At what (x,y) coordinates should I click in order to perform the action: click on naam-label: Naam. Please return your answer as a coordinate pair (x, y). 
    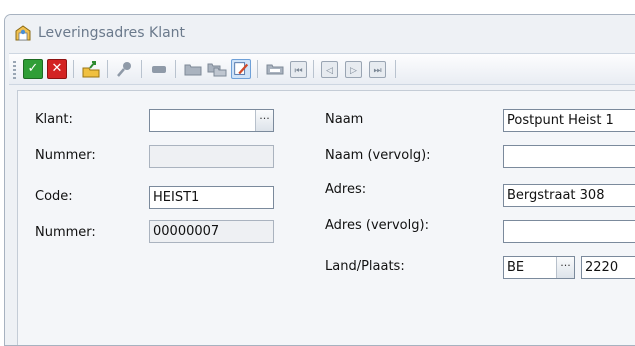
    Looking at the image, I should click on (344, 119).